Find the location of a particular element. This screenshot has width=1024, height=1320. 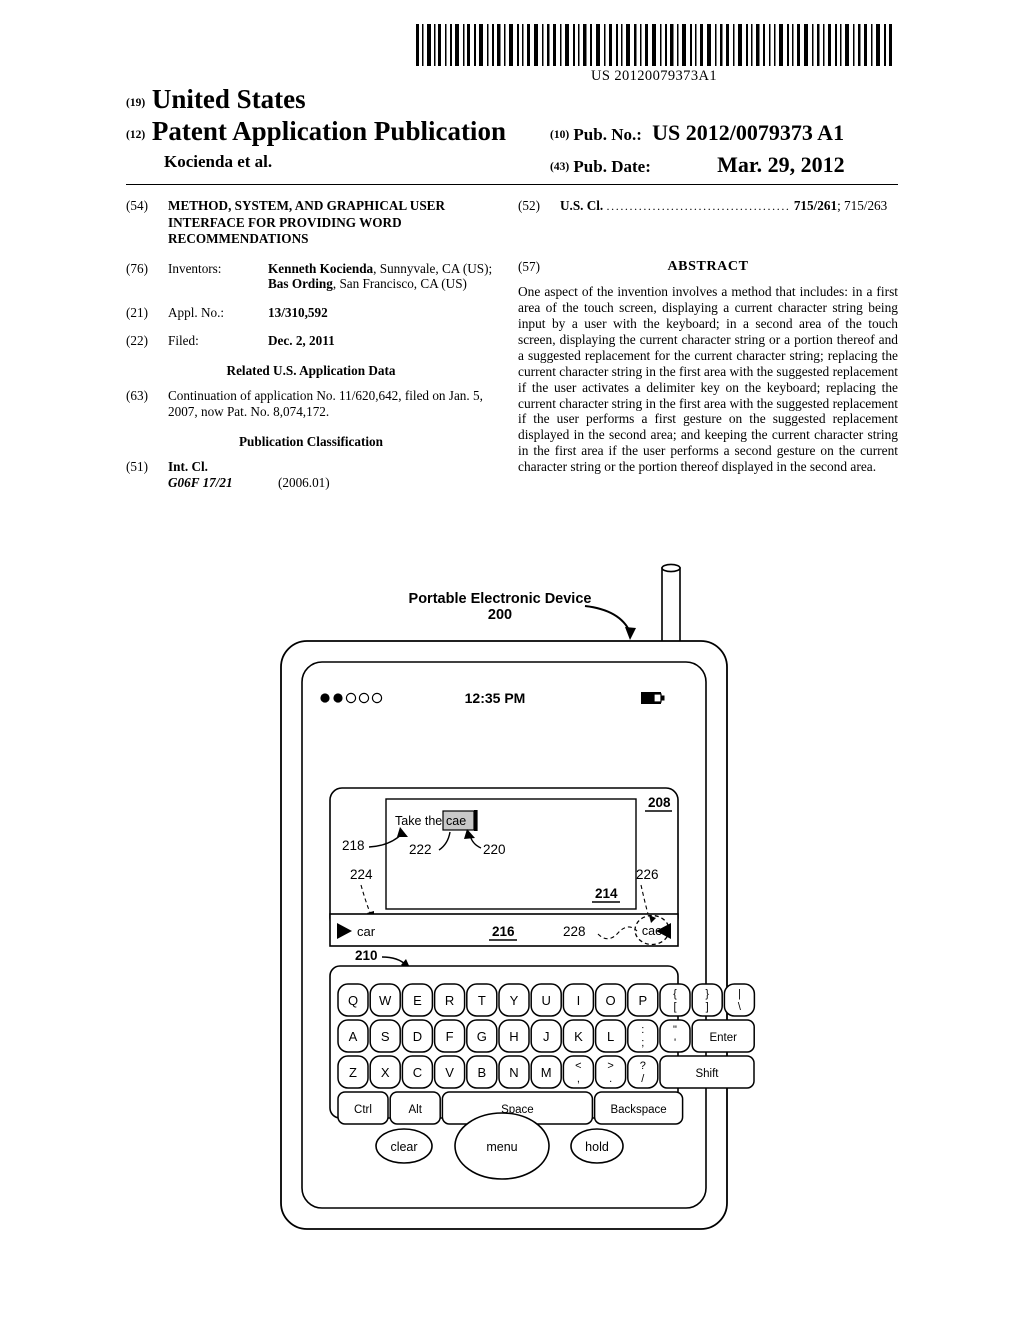

key-label: I is located at coordinates (579, 1000).